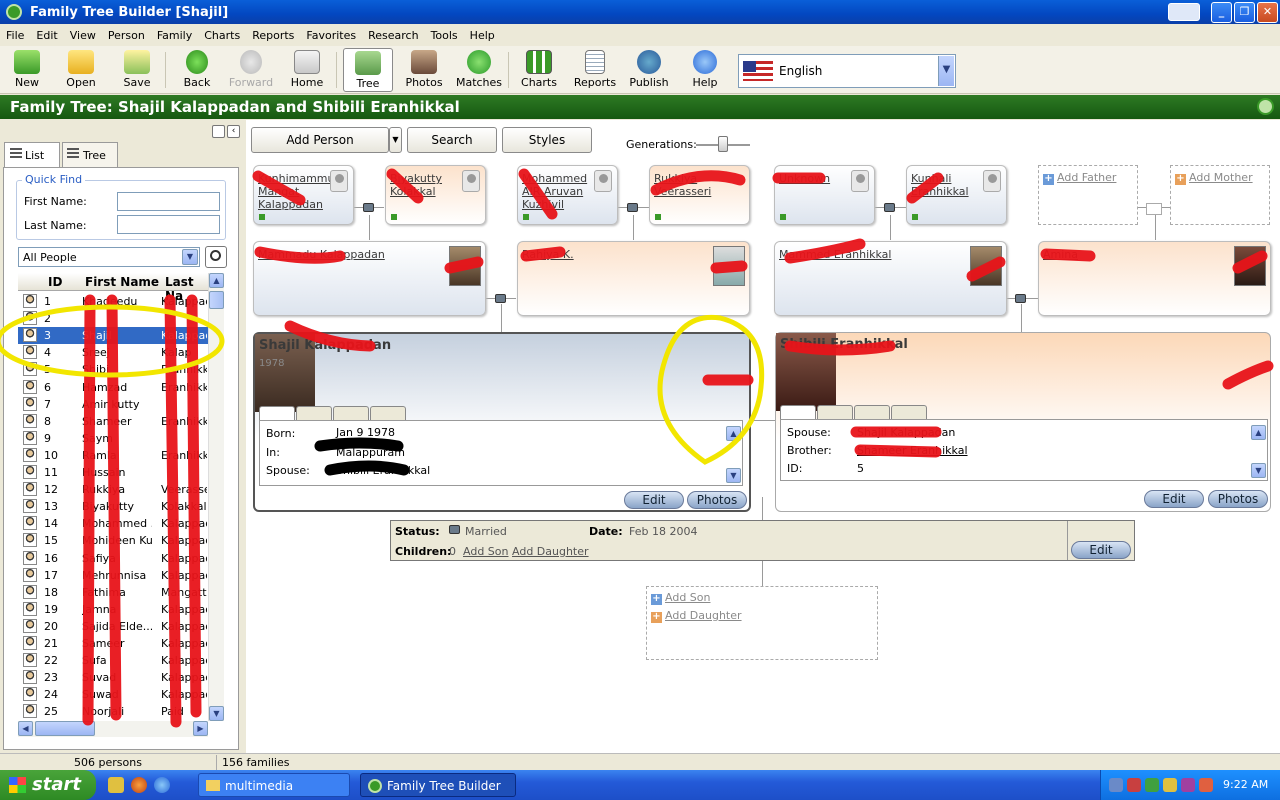 This screenshot has width=1280, height=800. Describe the element at coordinates (113, 489) in the screenshot. I see `list-item: 12RukkiyaVeerasseri` at that location.